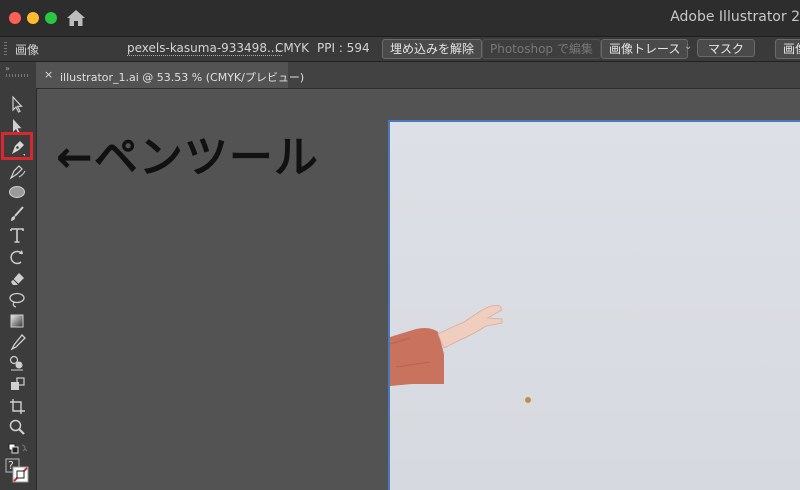  I want to click on close-window-button, so click(15, 18).